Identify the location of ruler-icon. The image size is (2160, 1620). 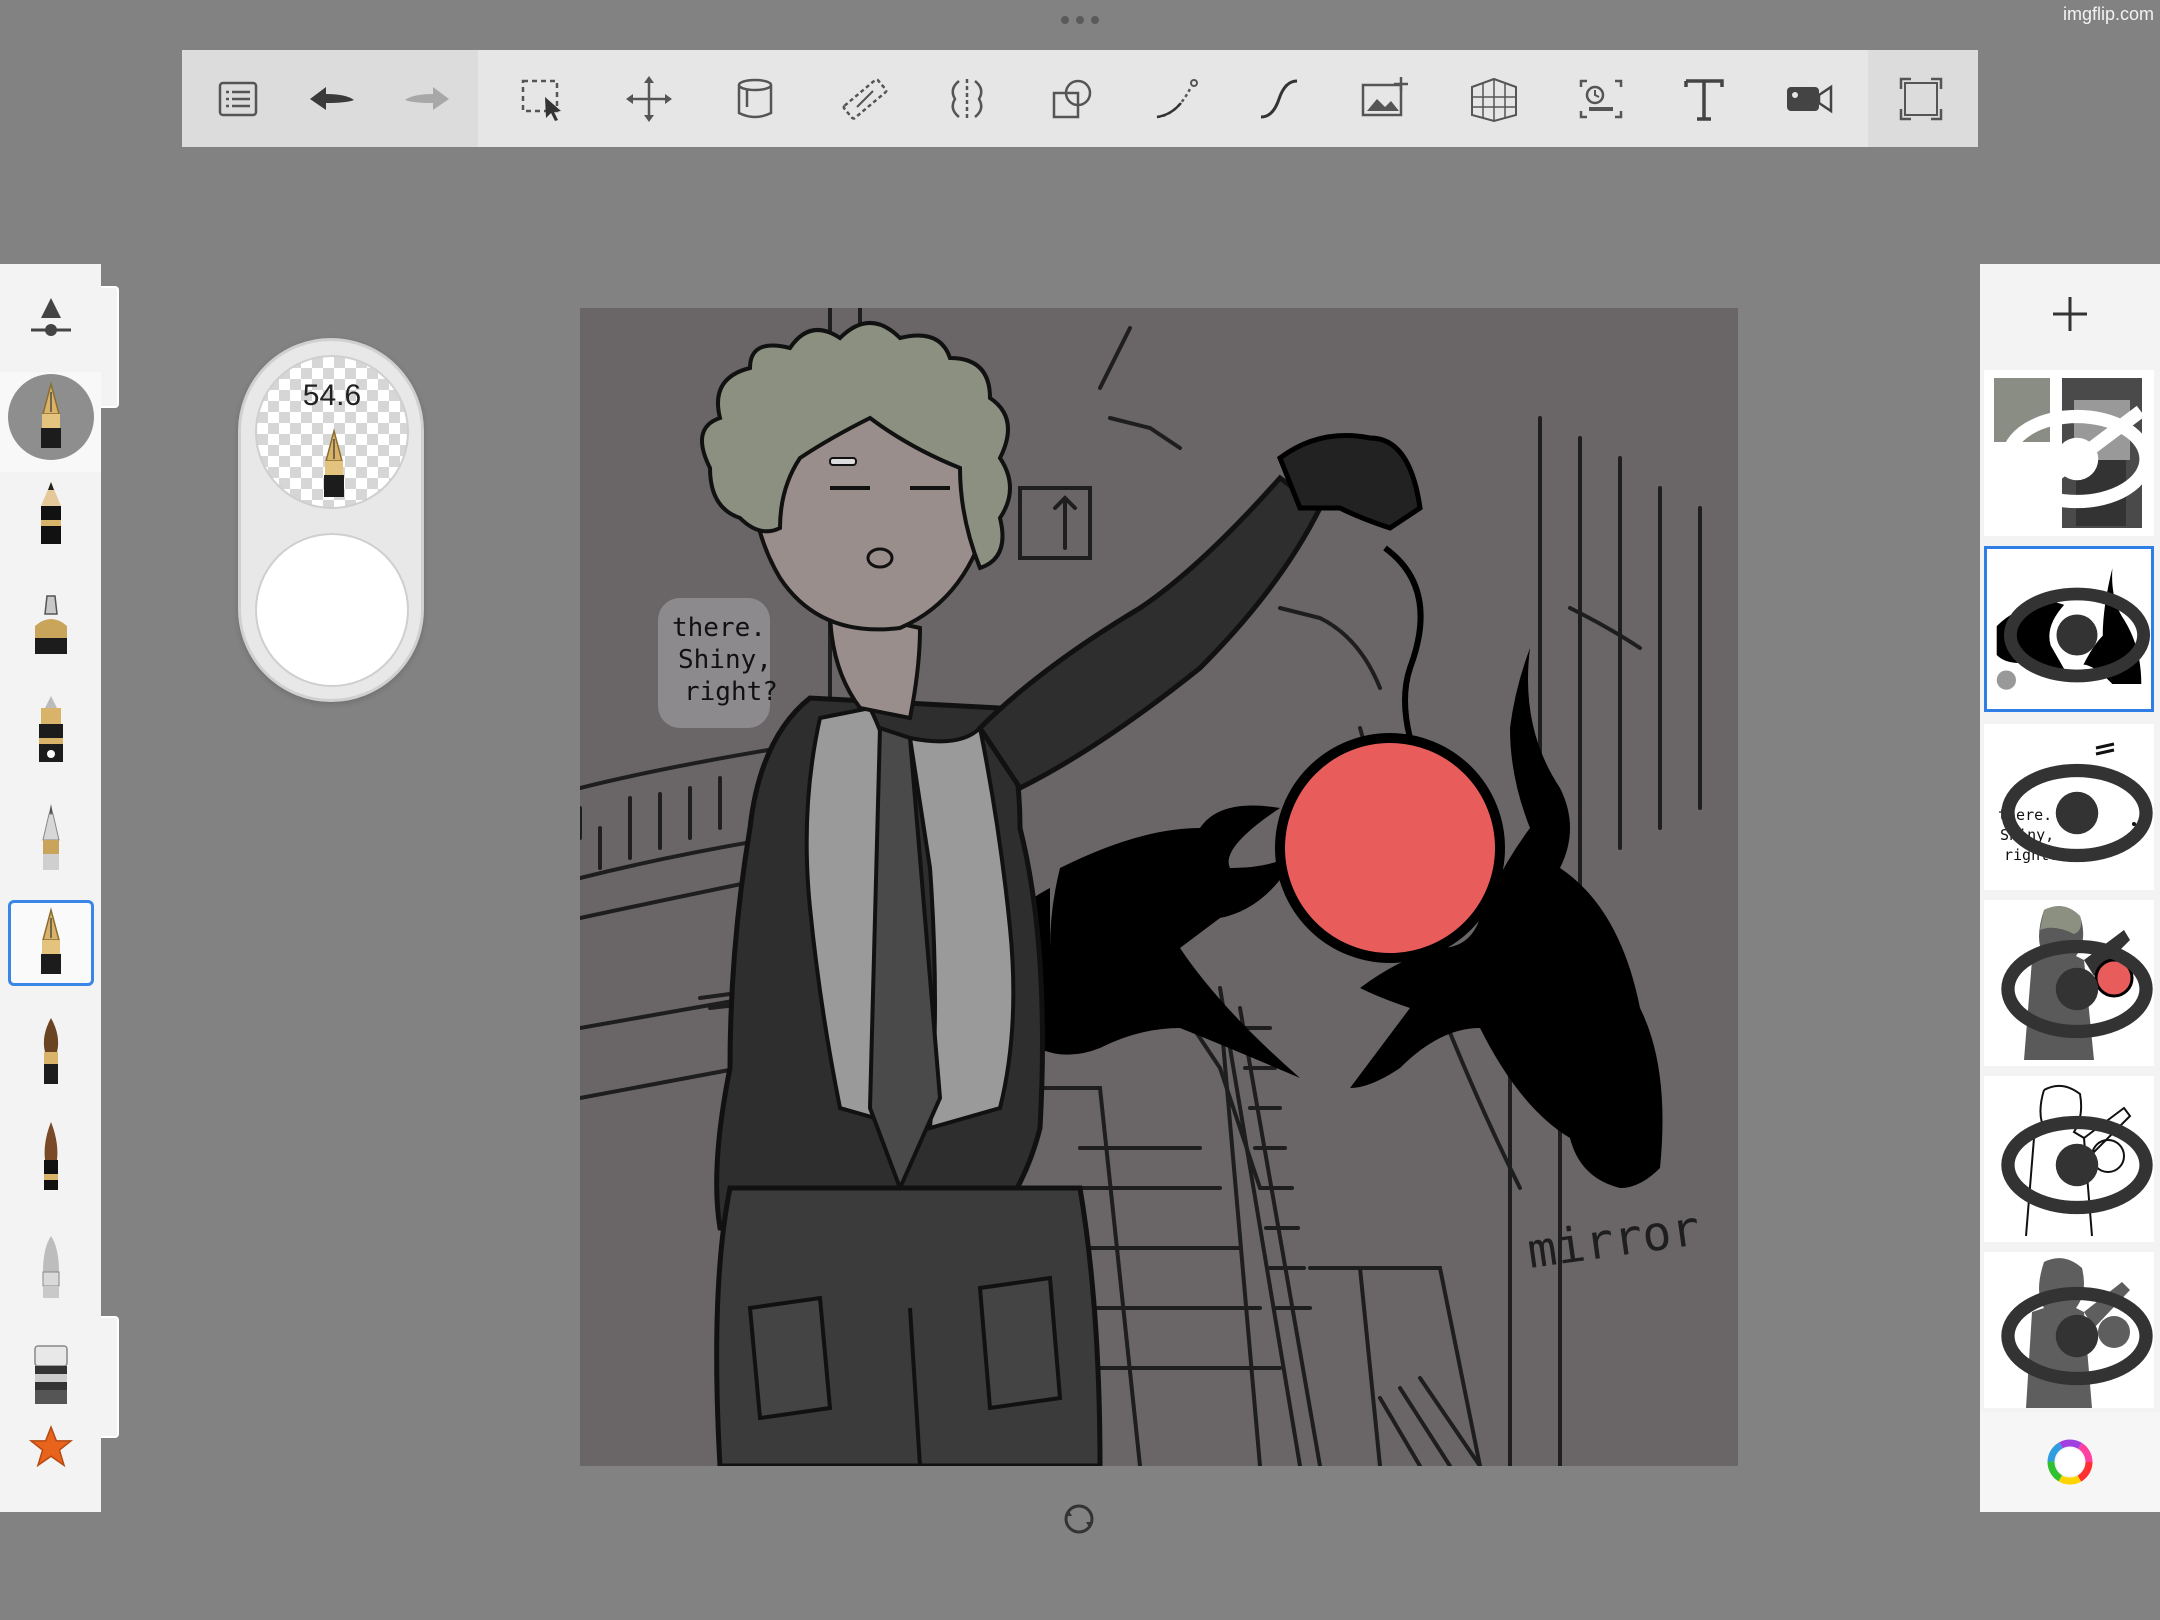
(865, 99).